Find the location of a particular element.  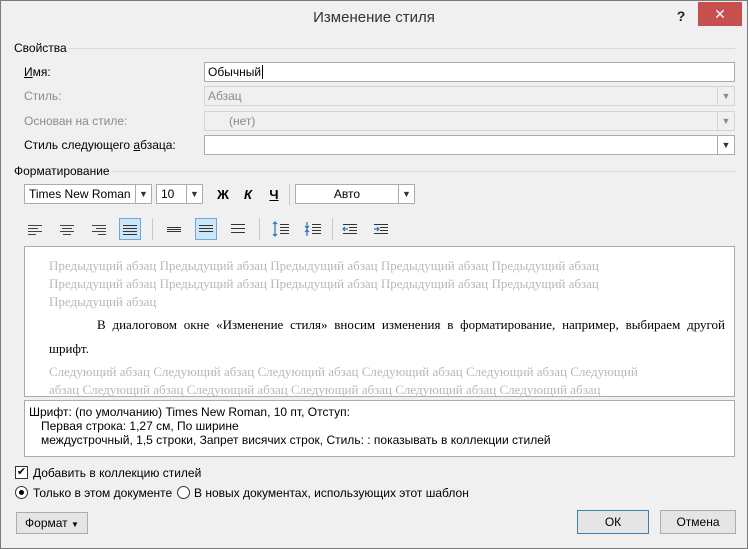

decrease-indent-button is located at coordinates (350, 229).